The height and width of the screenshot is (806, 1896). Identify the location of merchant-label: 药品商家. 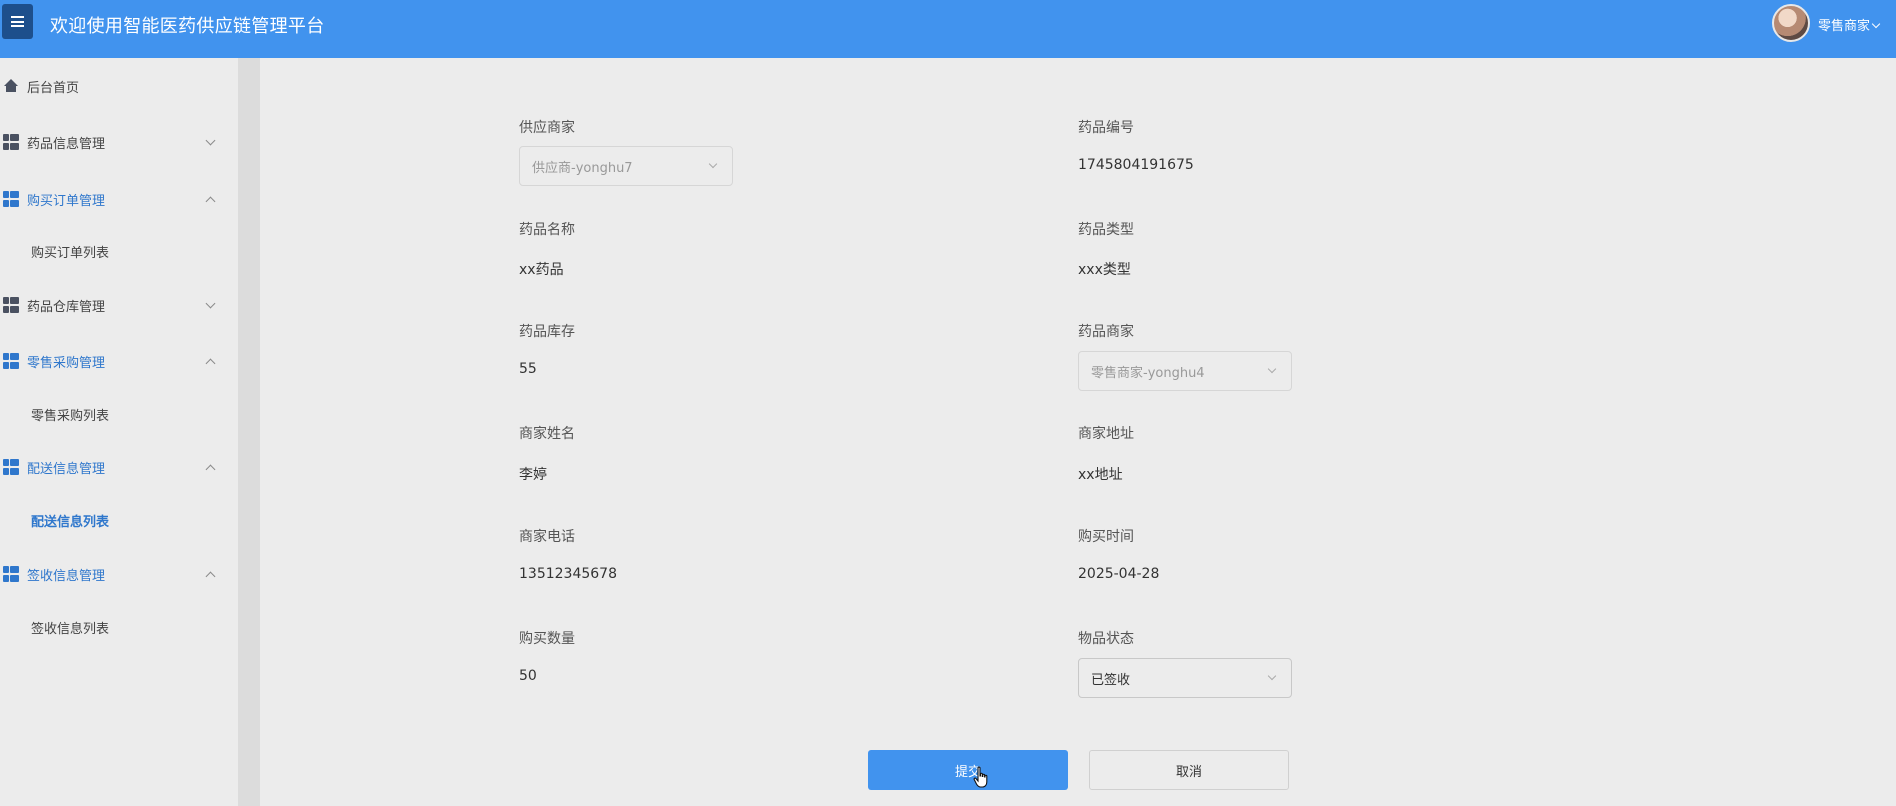
(1106, 332).